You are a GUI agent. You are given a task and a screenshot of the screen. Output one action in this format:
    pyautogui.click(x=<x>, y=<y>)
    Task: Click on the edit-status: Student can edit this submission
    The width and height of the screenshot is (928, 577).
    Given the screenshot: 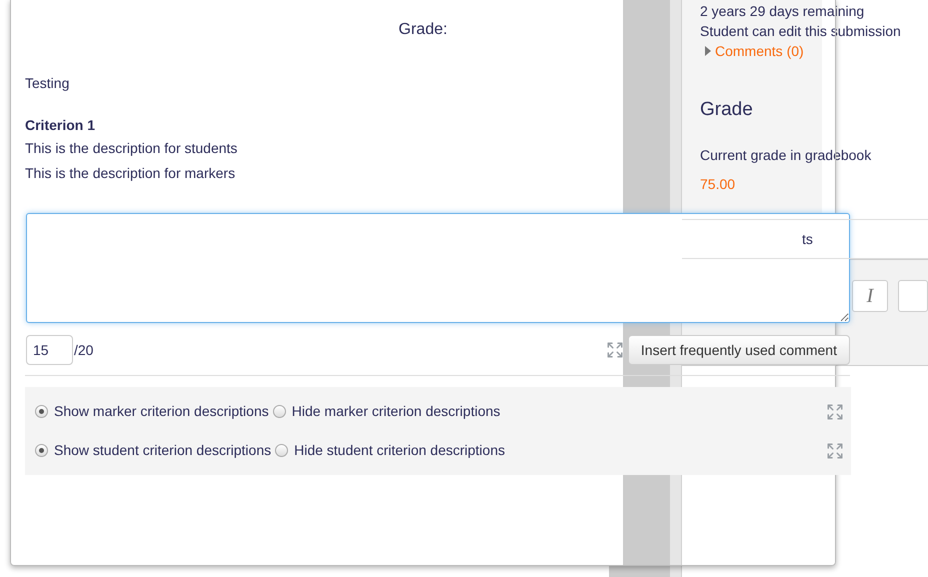 What is the action you would take?
    pyautogui.click(x=801, y=31)
    